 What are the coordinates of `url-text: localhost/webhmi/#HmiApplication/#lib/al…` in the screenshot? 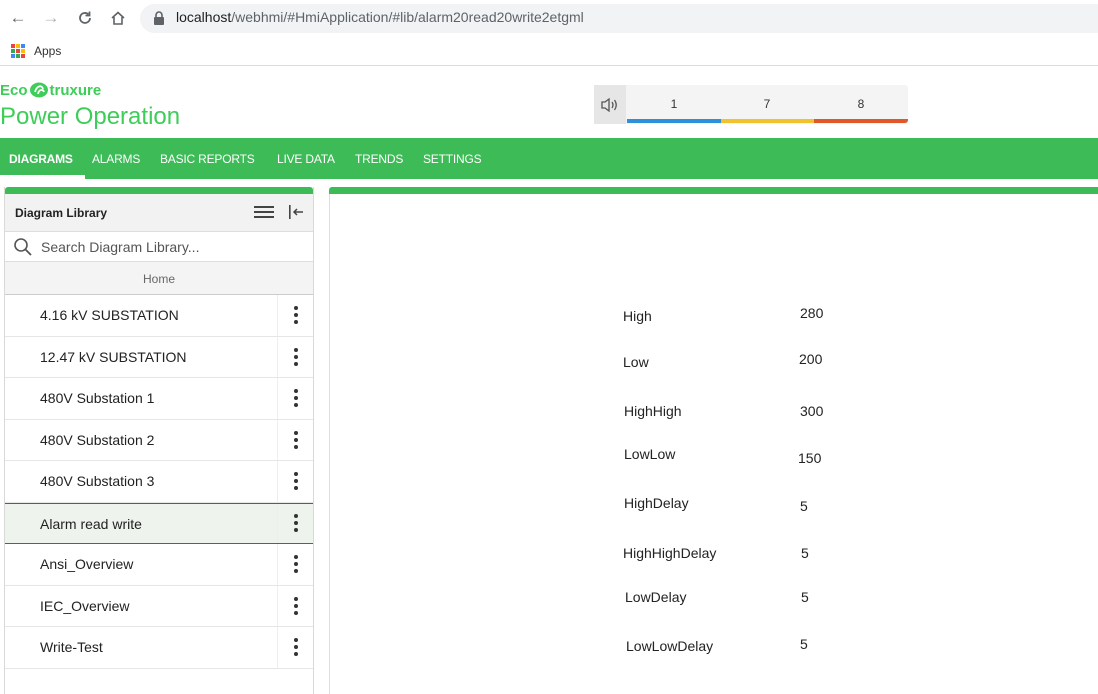 It's located at (380, 17).